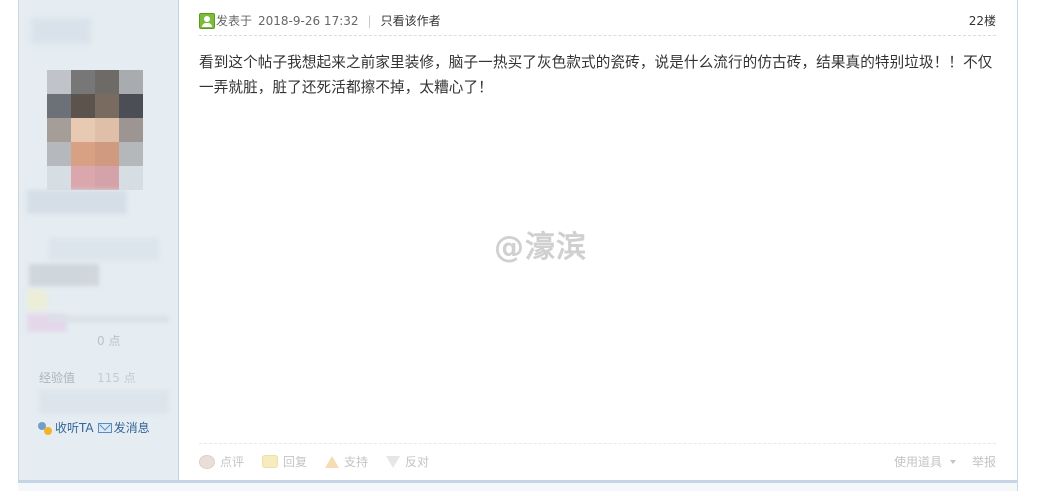 This screenshot has height=491, width=1053. What do you see at coordinates (116, 378) in the screenshot?
I see `exp-value: 115 点` at bounding box center [116, 378].